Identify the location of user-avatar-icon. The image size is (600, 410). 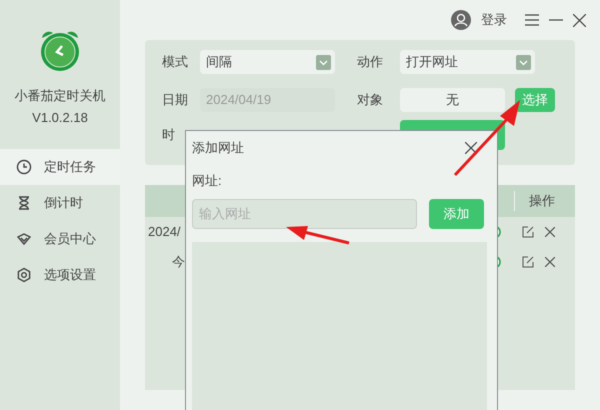
(461, 20).